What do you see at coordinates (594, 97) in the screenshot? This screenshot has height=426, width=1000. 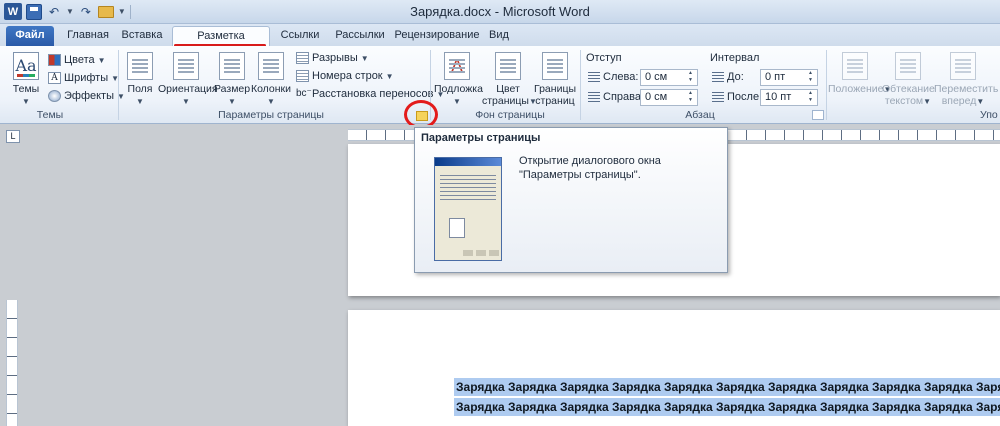 I see `indent-right-icon` at bounding box center [594, 97].